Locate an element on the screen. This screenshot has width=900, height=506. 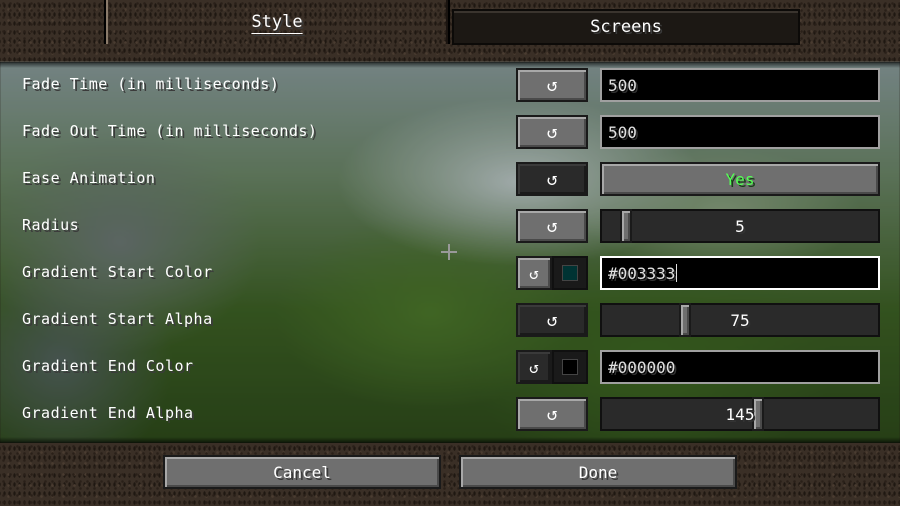
gradient-start-alpha-reset-button: ↺ is located at coordinates (552, 320).